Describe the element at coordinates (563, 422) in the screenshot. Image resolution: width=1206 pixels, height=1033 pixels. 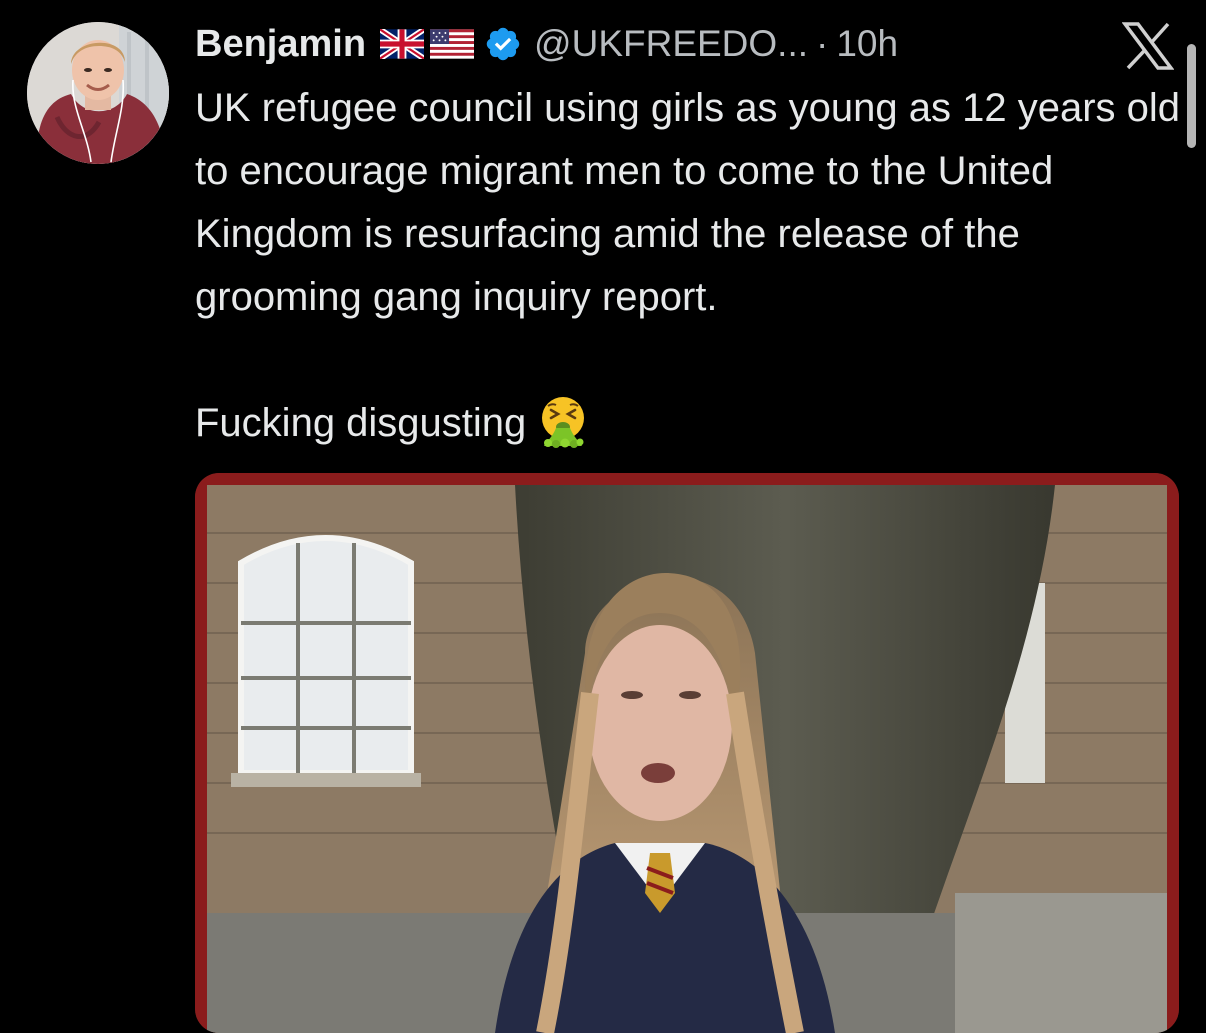
I see `vomiting-face-emoji` at that location.